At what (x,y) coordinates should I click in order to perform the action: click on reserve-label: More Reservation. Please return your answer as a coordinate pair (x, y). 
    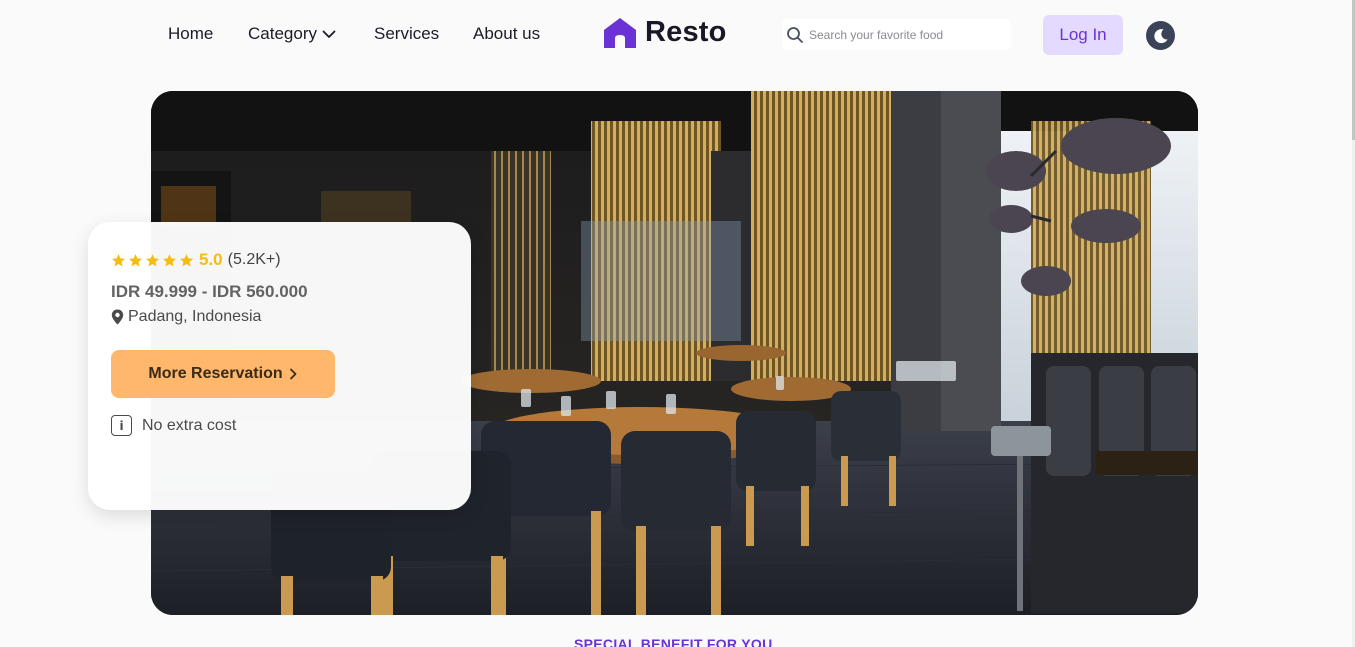
    Looking at the image, I should click on (215, 373).